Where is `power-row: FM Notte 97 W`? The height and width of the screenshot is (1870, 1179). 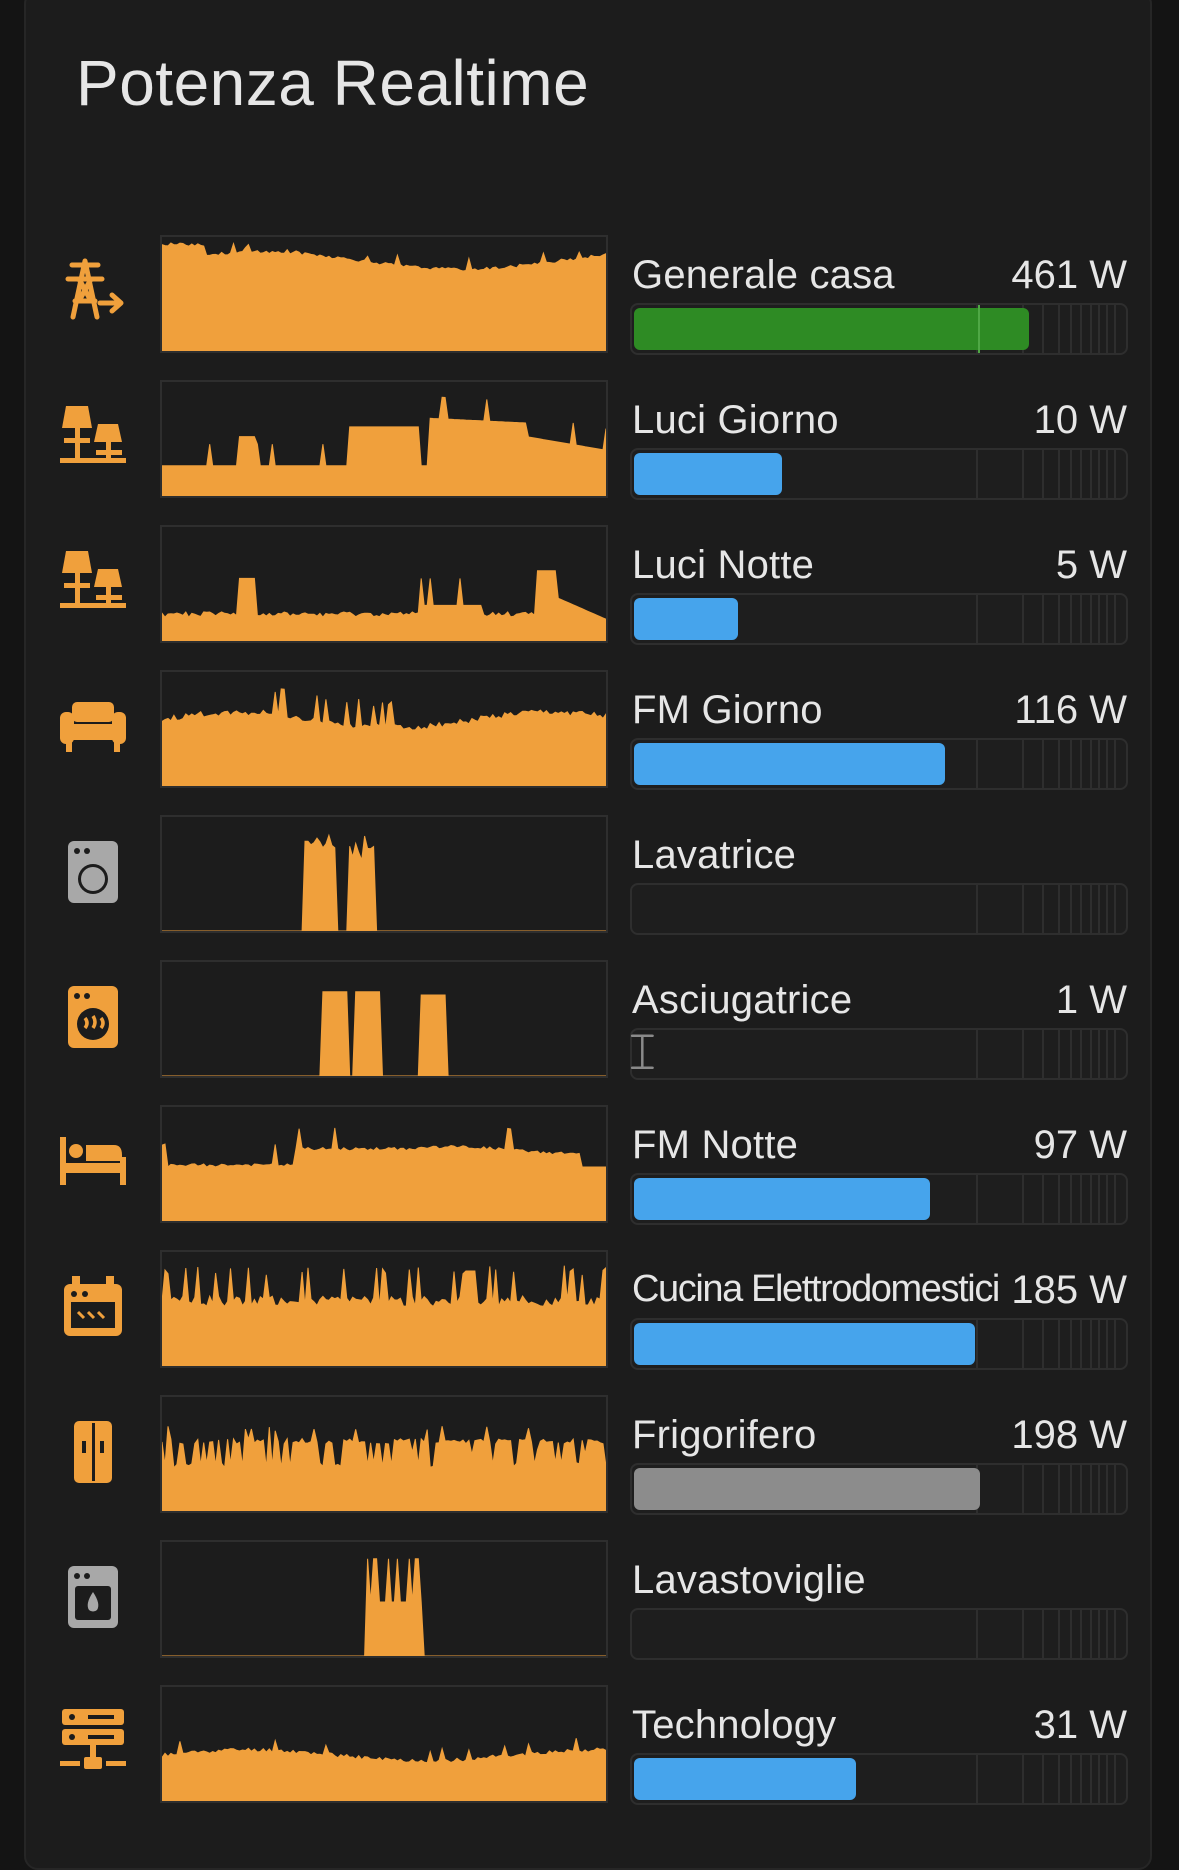 power-row: FM Notte 97 W is located at coordinates (589, 1165).